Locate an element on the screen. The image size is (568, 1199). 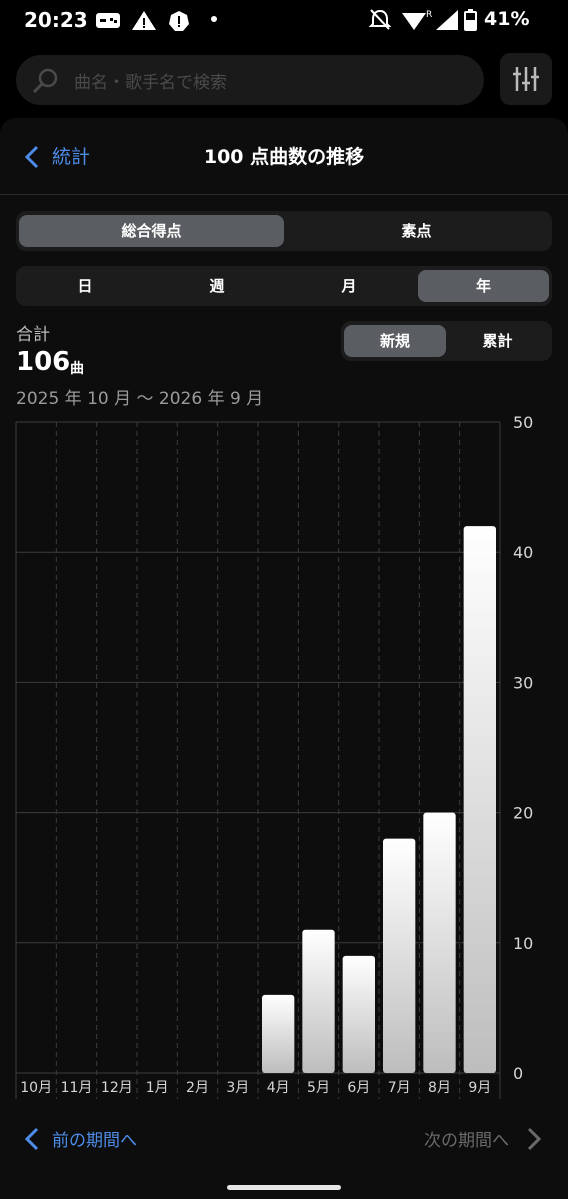
svg-text: R is located at coordinates (429, 15).